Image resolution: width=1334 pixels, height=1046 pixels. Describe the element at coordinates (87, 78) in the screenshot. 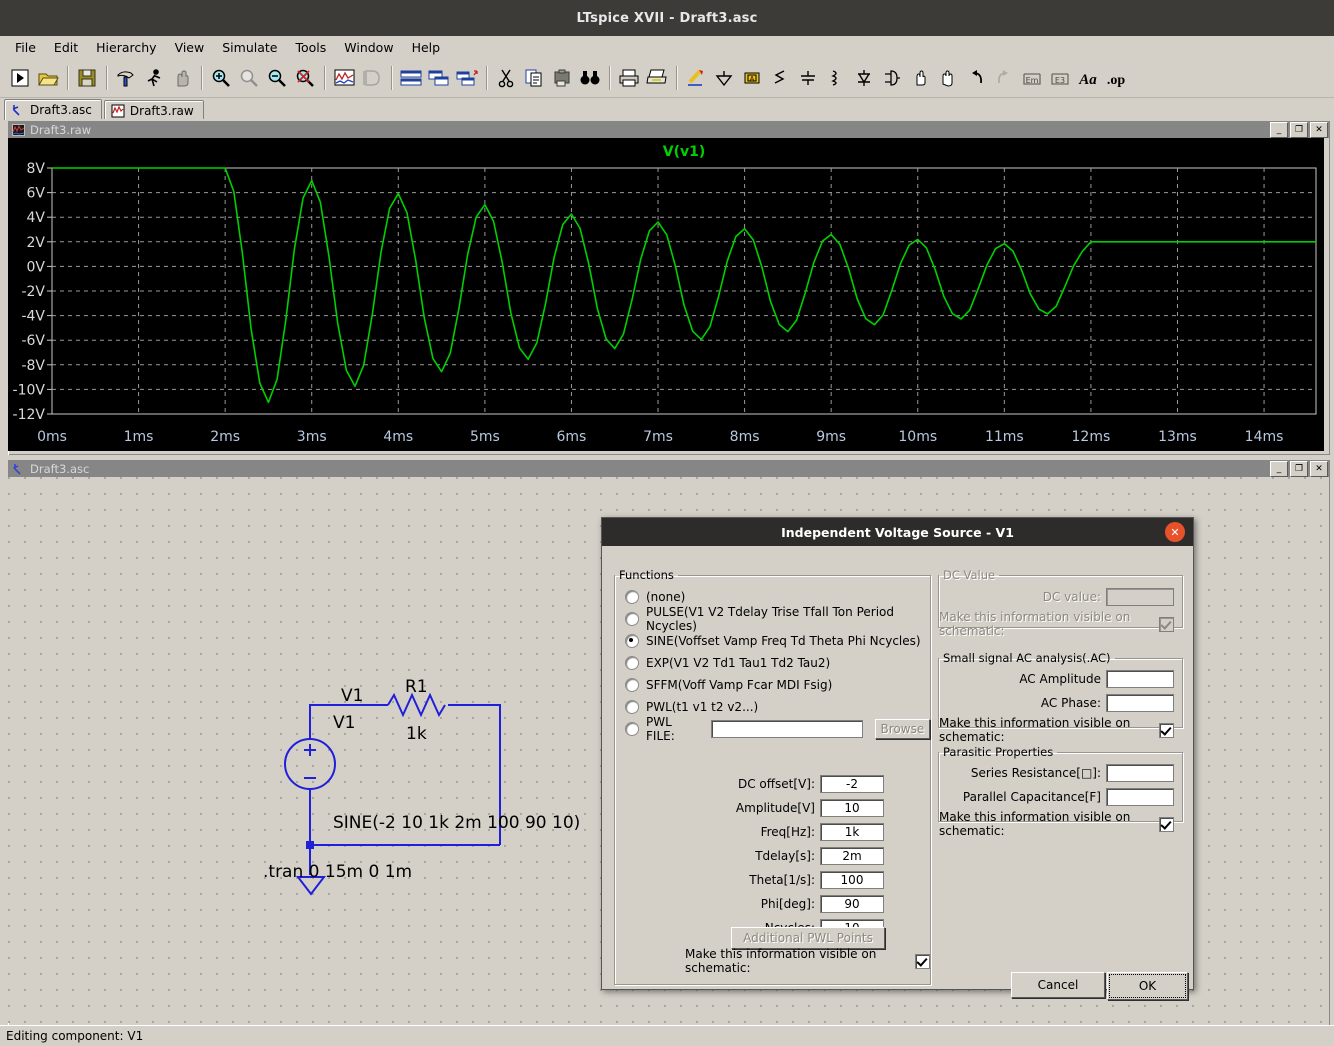

I see `save-icon` at that location.